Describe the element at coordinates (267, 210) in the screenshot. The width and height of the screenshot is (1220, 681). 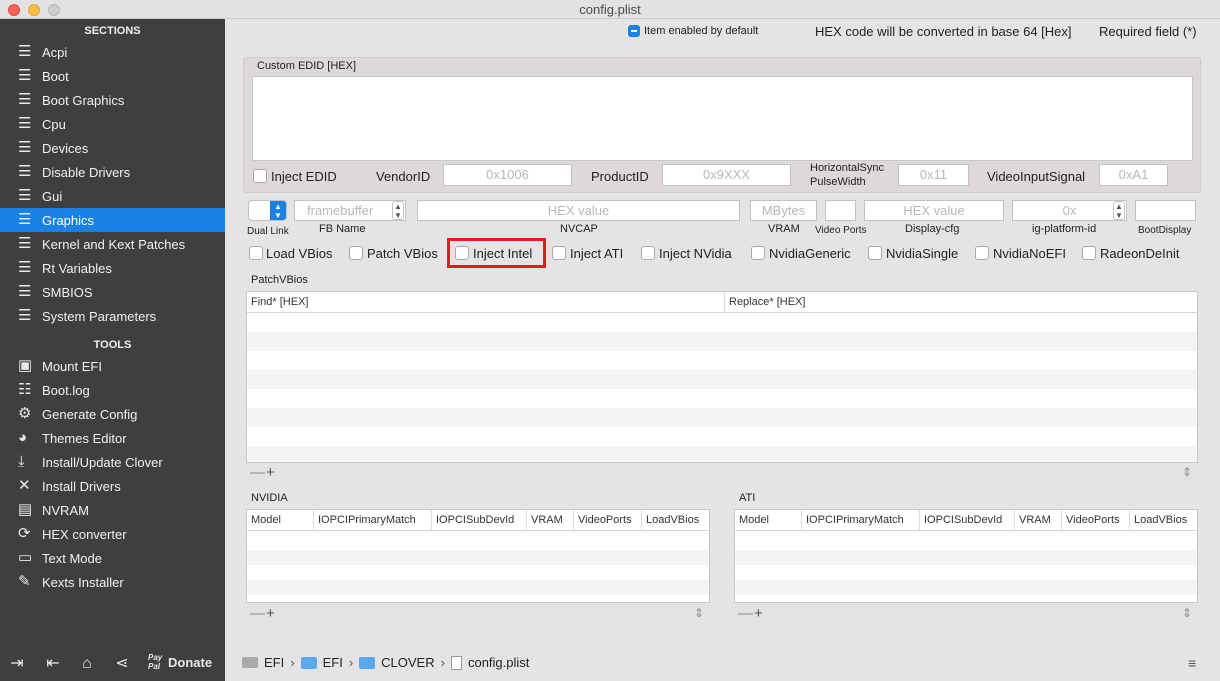
I see `dual-link-select: ▲ ▼` at that location.